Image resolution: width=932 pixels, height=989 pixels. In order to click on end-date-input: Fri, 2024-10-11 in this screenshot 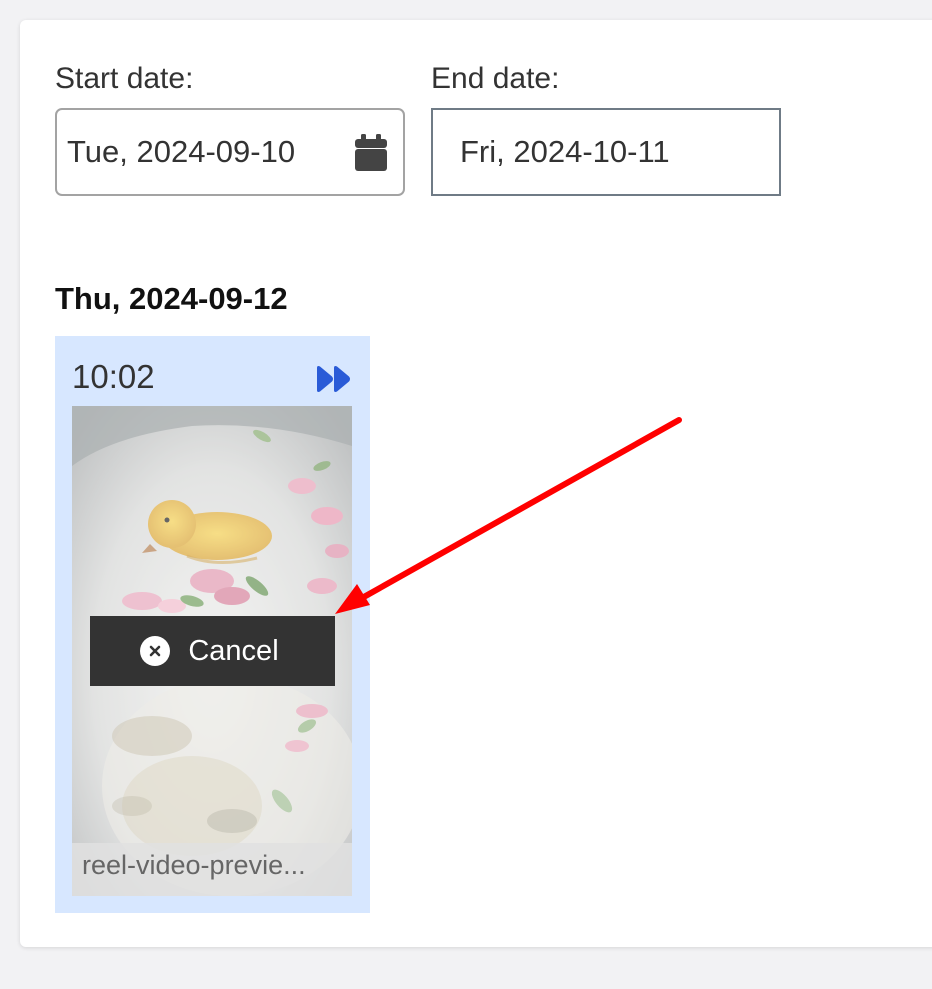, I will do `click(606, 152)`.